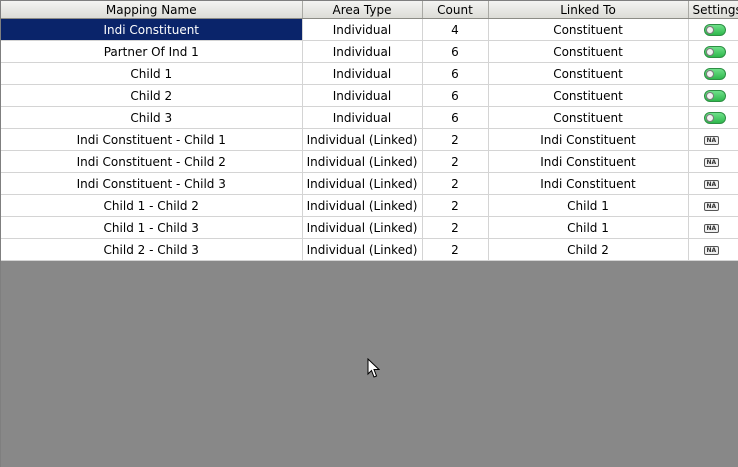 The image size is (738, 467). I want to click on cell-mapping-name: Indi Constituent - Child 2, so click(152, 161).